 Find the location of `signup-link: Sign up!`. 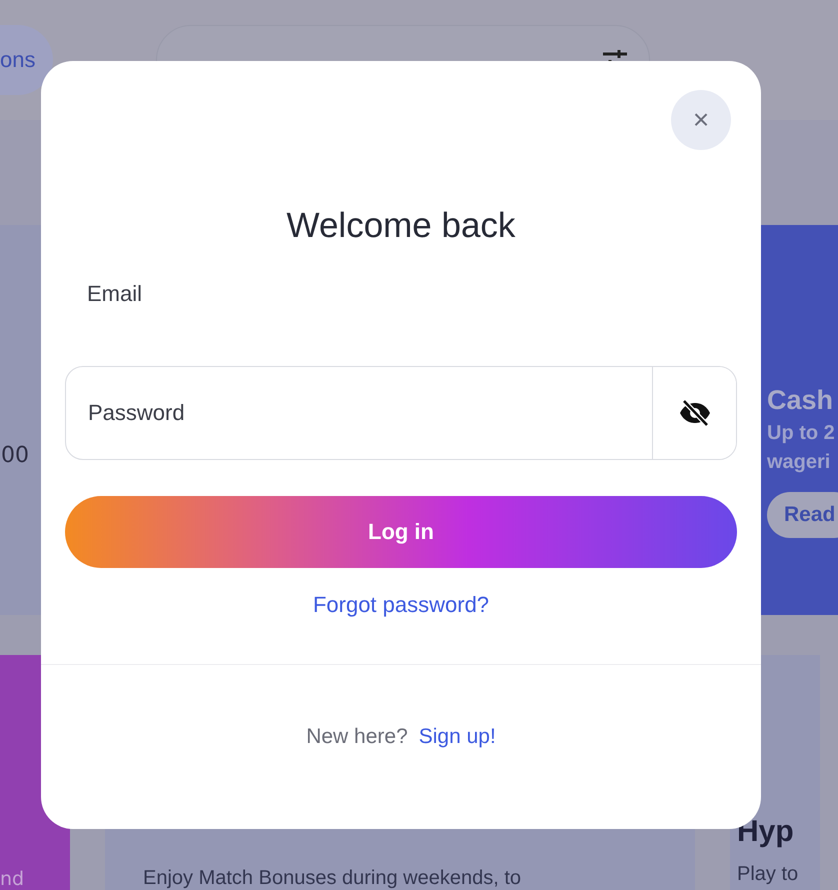

signup-link: Sign up! is located at coordinates (457, 737).